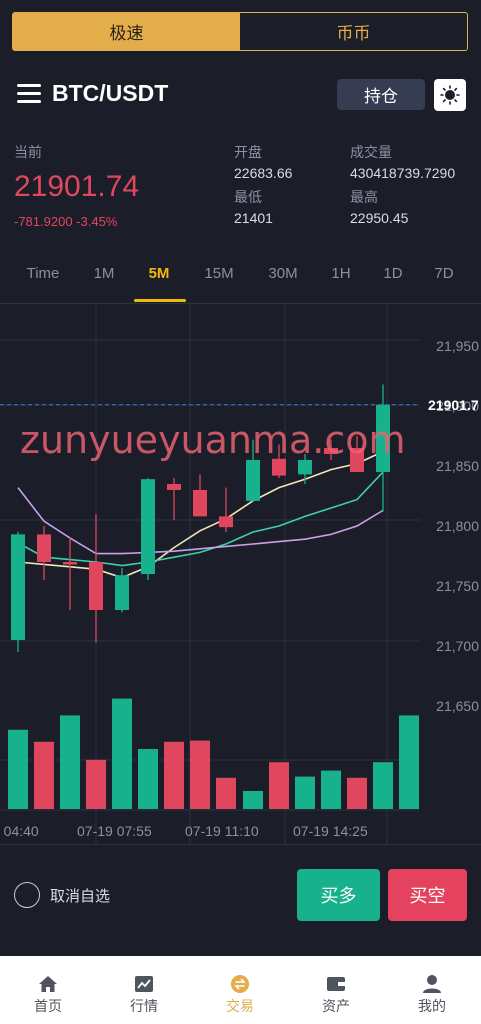 The image size is (481, 1024). What do you see at coordinates (263, 173) in the screenshot?
I see `open-value: 22683.66` at bounding box center [263, 173].